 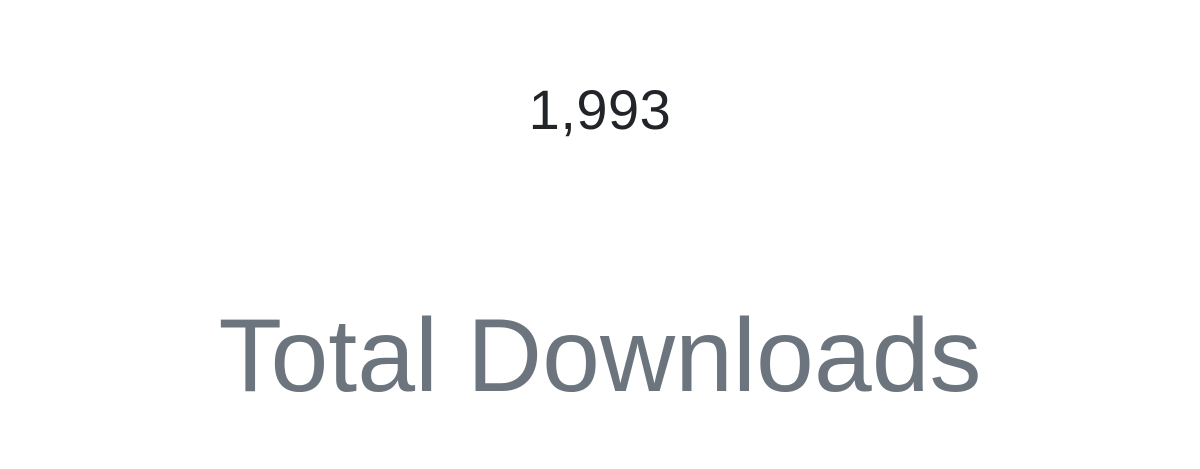 What do you see at coordinates (600, 109) in the screenshot?
I see `stat-value: 1,993` at bounding box center [600, 109].